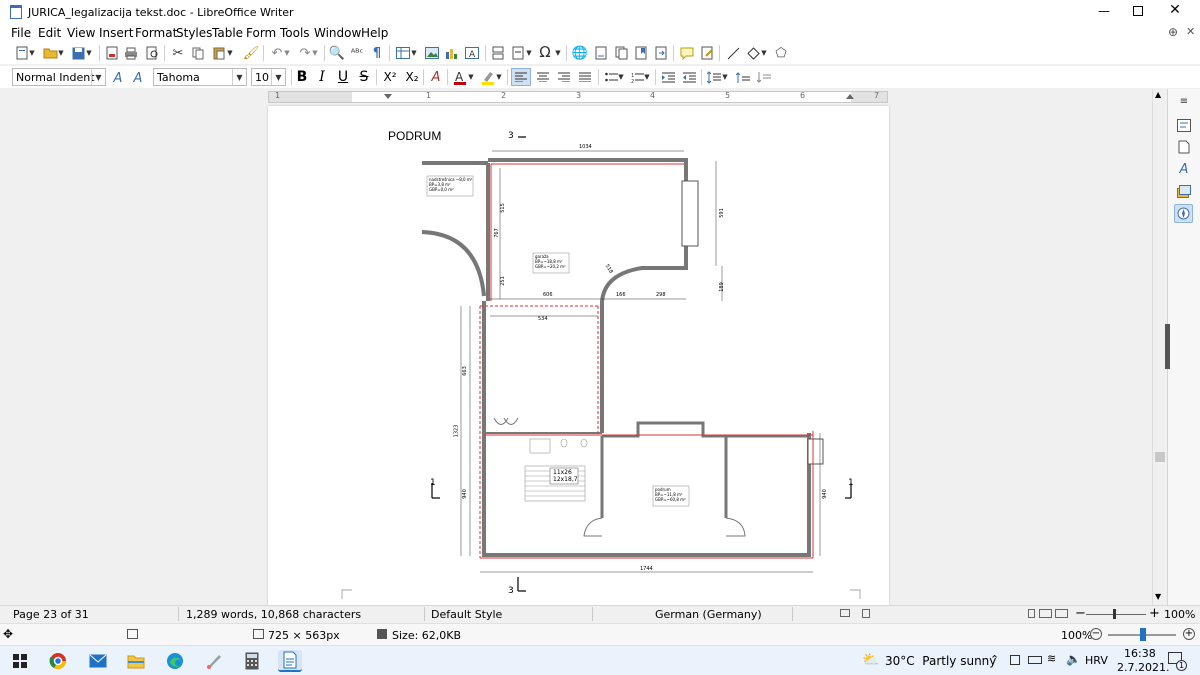 This screenshot has width=1200, height=675. Describe the element at coordinates (1189, 634) in the screenshot. I see `zoom-in-icon: +` at that location.